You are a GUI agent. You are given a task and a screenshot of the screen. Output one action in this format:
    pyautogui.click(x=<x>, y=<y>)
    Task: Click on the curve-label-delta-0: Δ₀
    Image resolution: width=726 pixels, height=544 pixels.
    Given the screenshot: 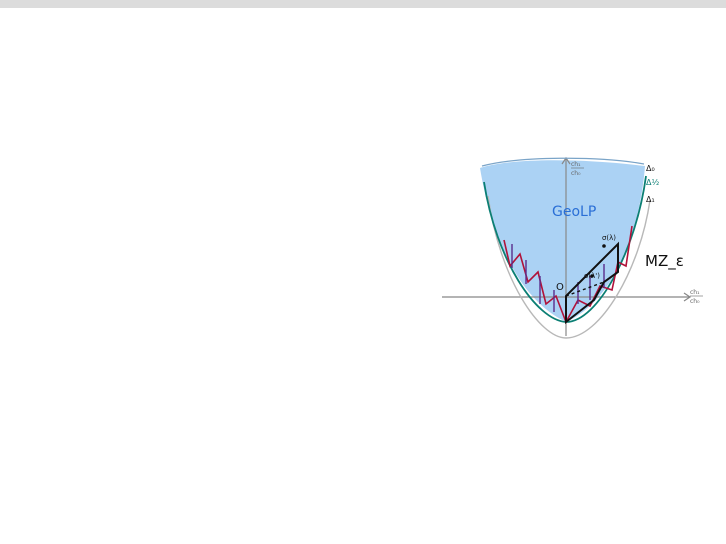 What is the action you would take?
    pyautogui.click(x=650, y=168)
    